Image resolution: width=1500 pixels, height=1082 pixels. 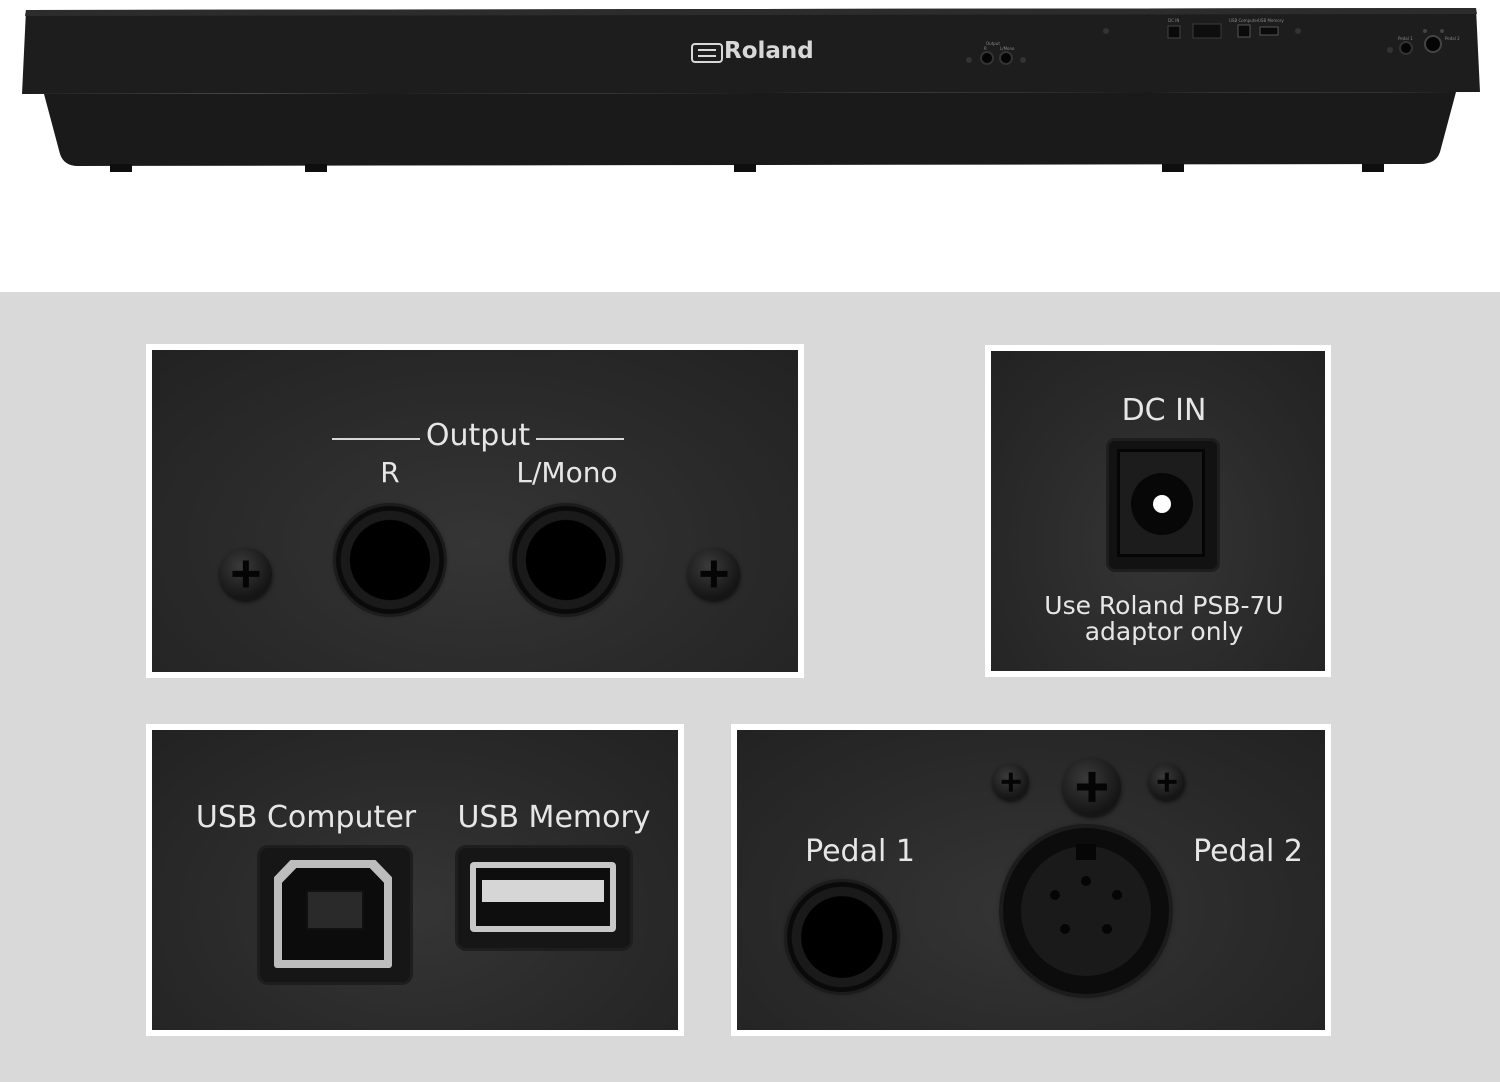 I want to click on output-r-label: R, so click(x=390, y=472).